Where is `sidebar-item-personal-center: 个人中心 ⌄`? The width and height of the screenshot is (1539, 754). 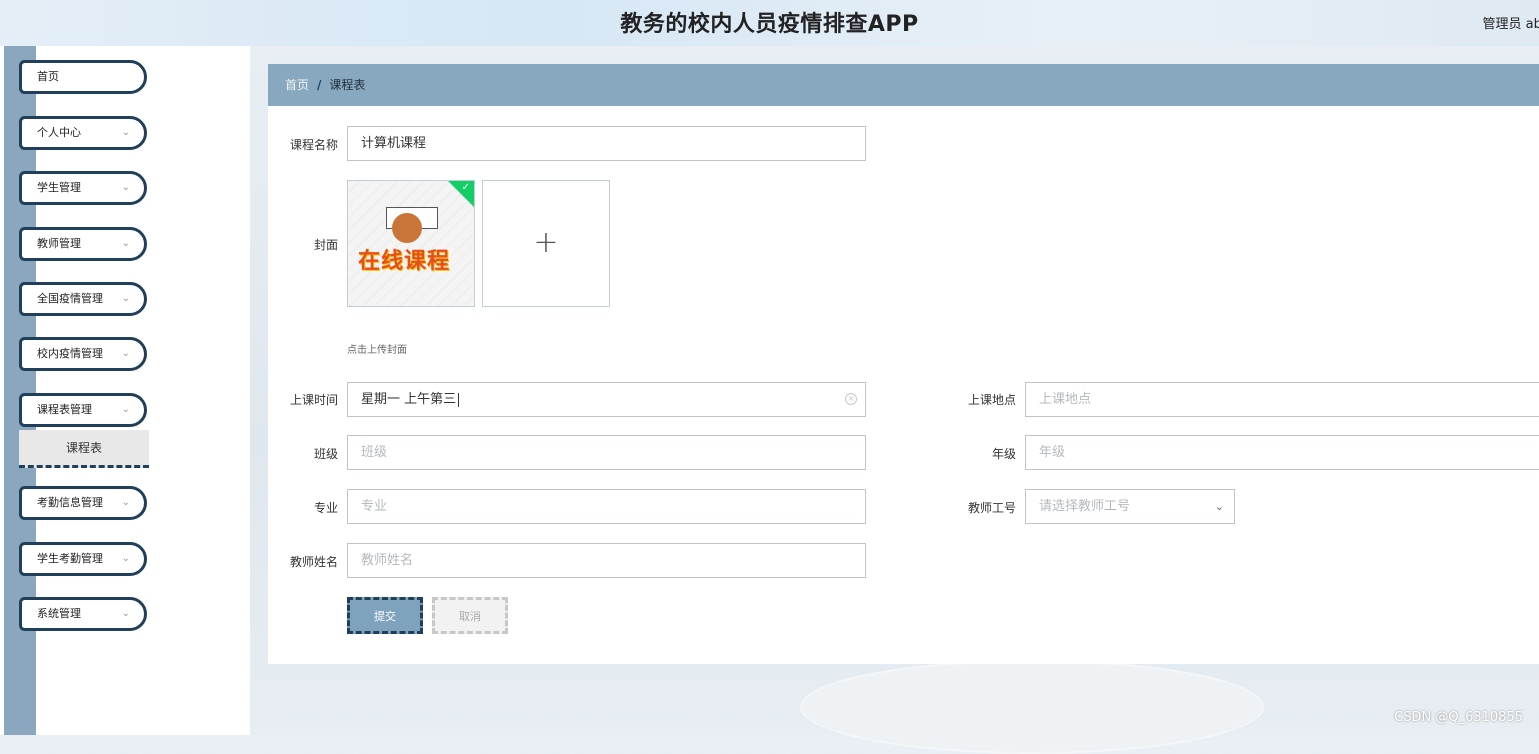 sidebar-item-personal-center: 个人中心 ⌄ is located at coordinates (83, 133).